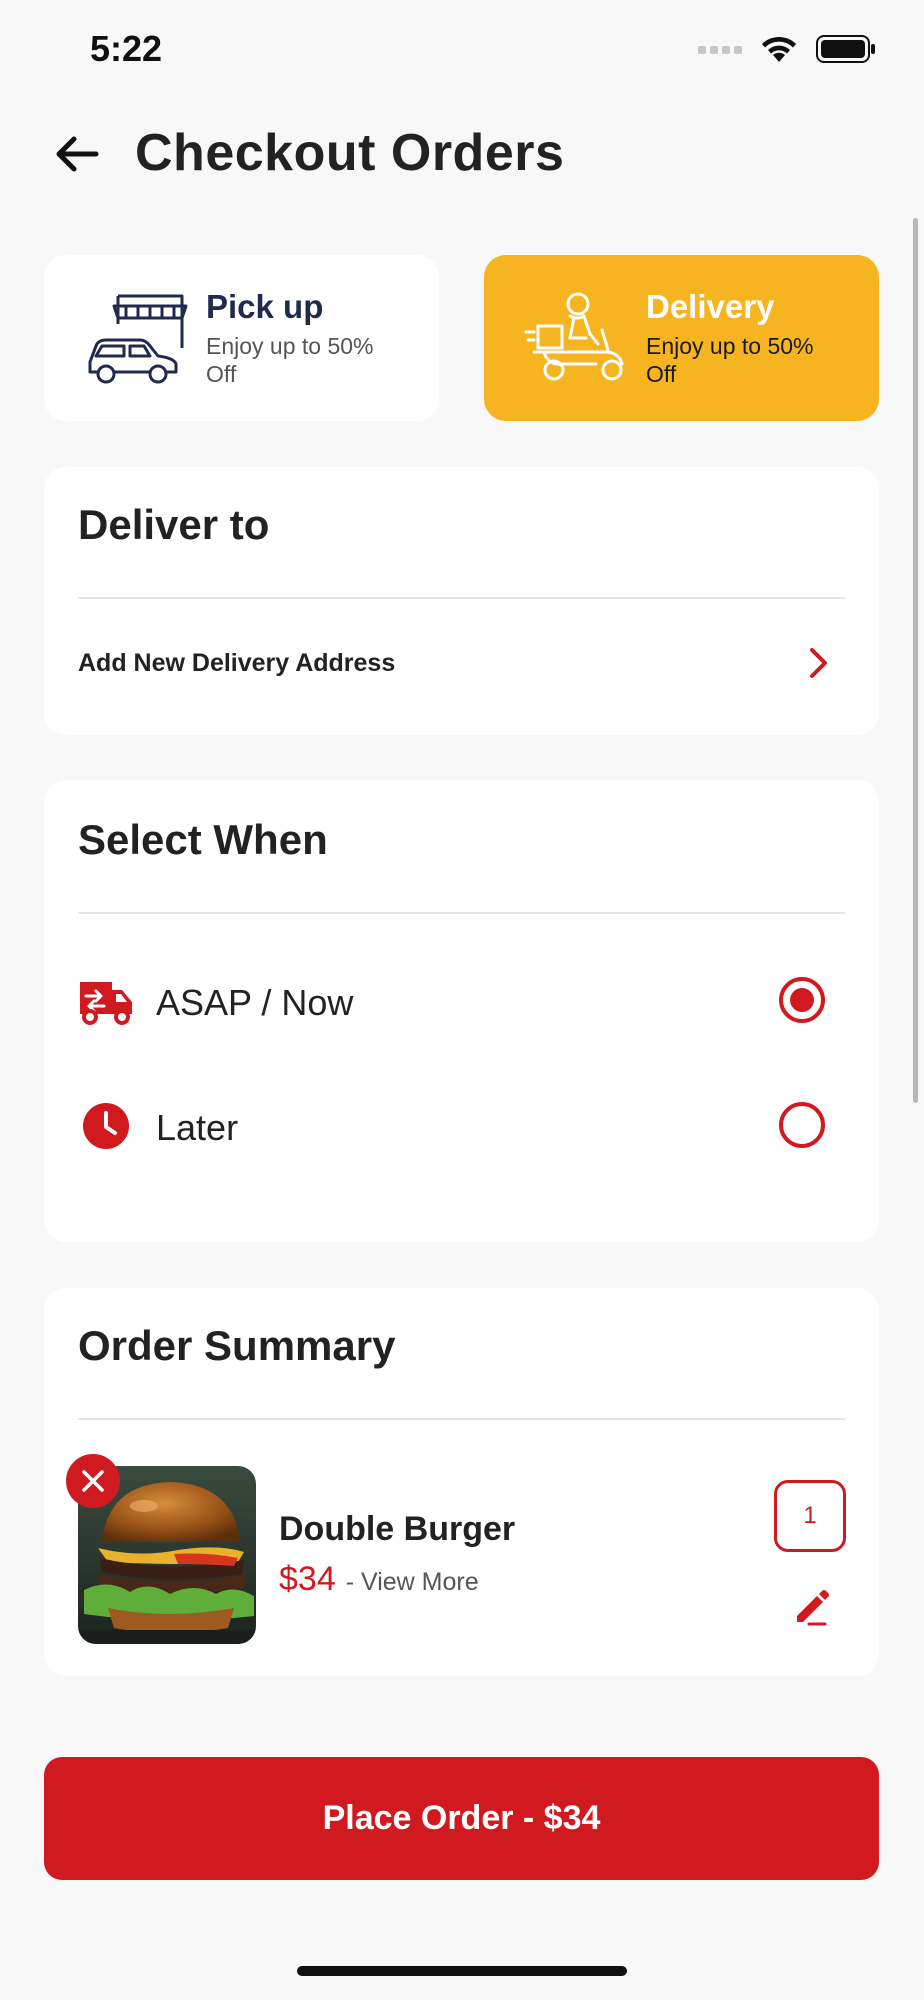 Image resolution: width=924 pixels, height=2000 pixels. I want to click on item-price-row: $34 - View More, so click(379, 1579).